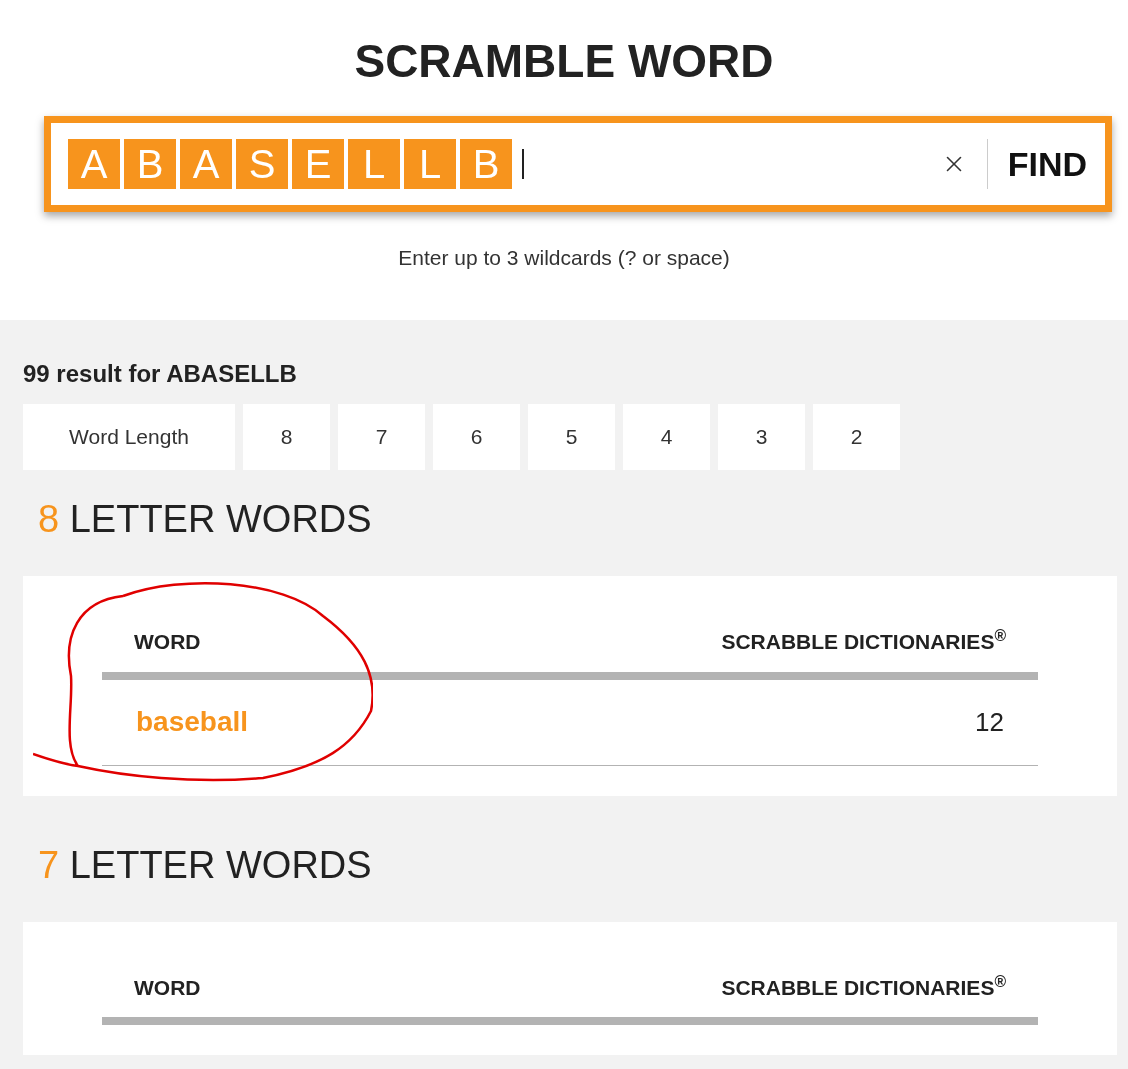  Describe the element at coordinates (262, 164) in the screenshot. I see `letter-tile: S` at that location.